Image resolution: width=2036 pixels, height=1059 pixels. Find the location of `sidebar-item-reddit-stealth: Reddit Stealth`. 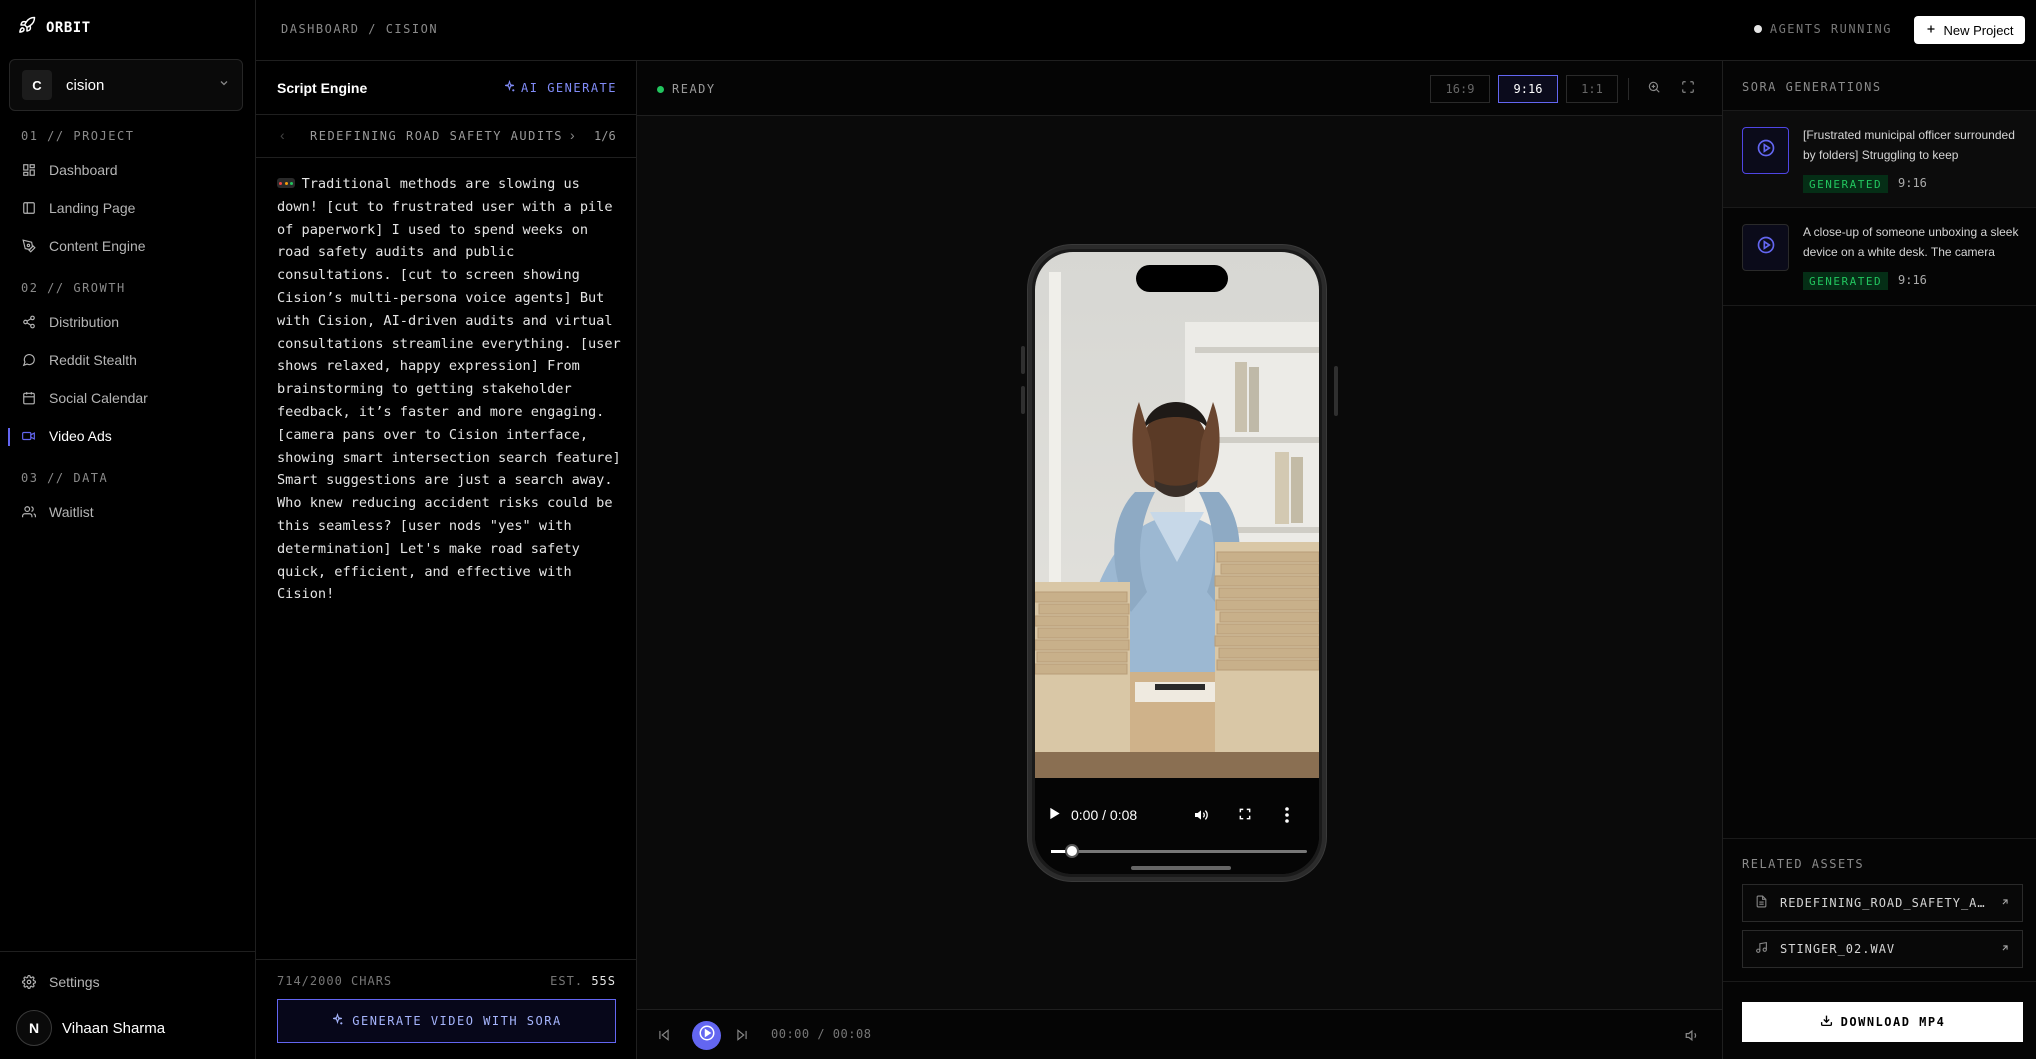

sidebar-item-reddit-stealth: Reddit Stealth is located at coordinates (127, 360).